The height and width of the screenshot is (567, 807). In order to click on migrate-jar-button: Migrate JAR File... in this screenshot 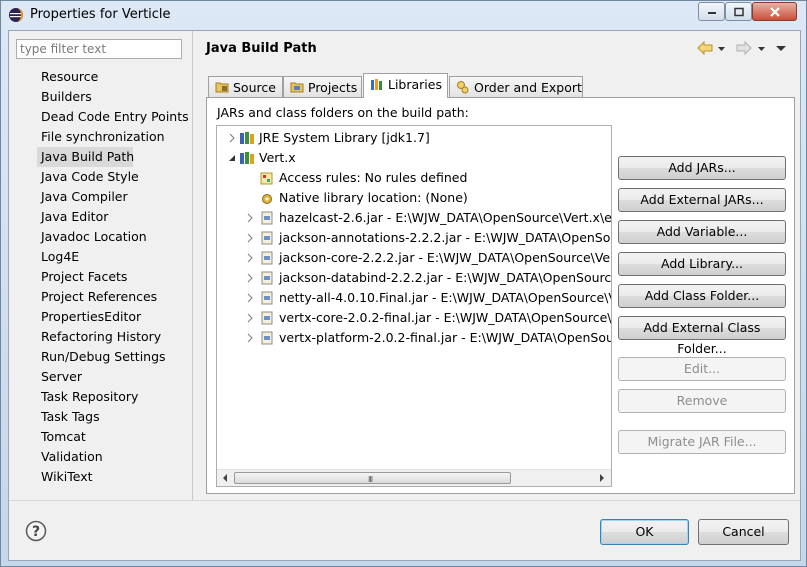, I will do `click(702, 442)`.